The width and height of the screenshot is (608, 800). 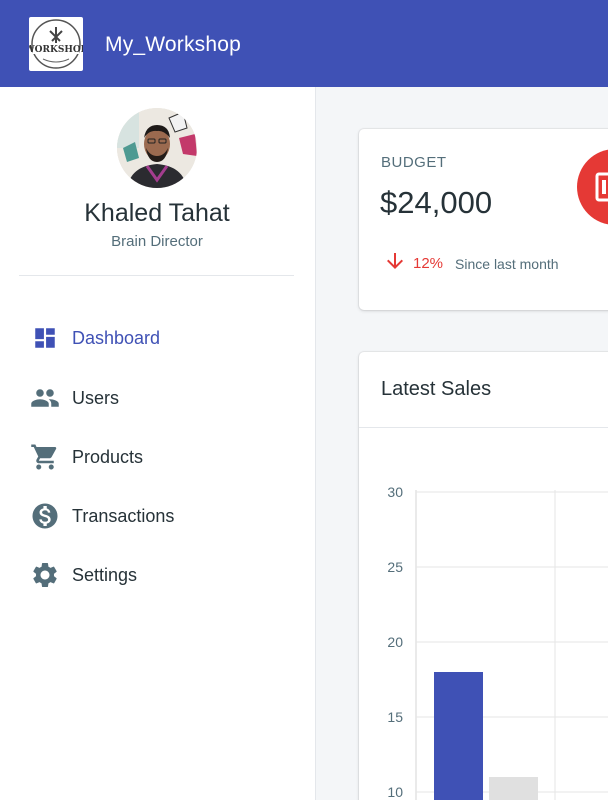 I want to click on sidebar-item-users: Users, so click(x=74, y=398).